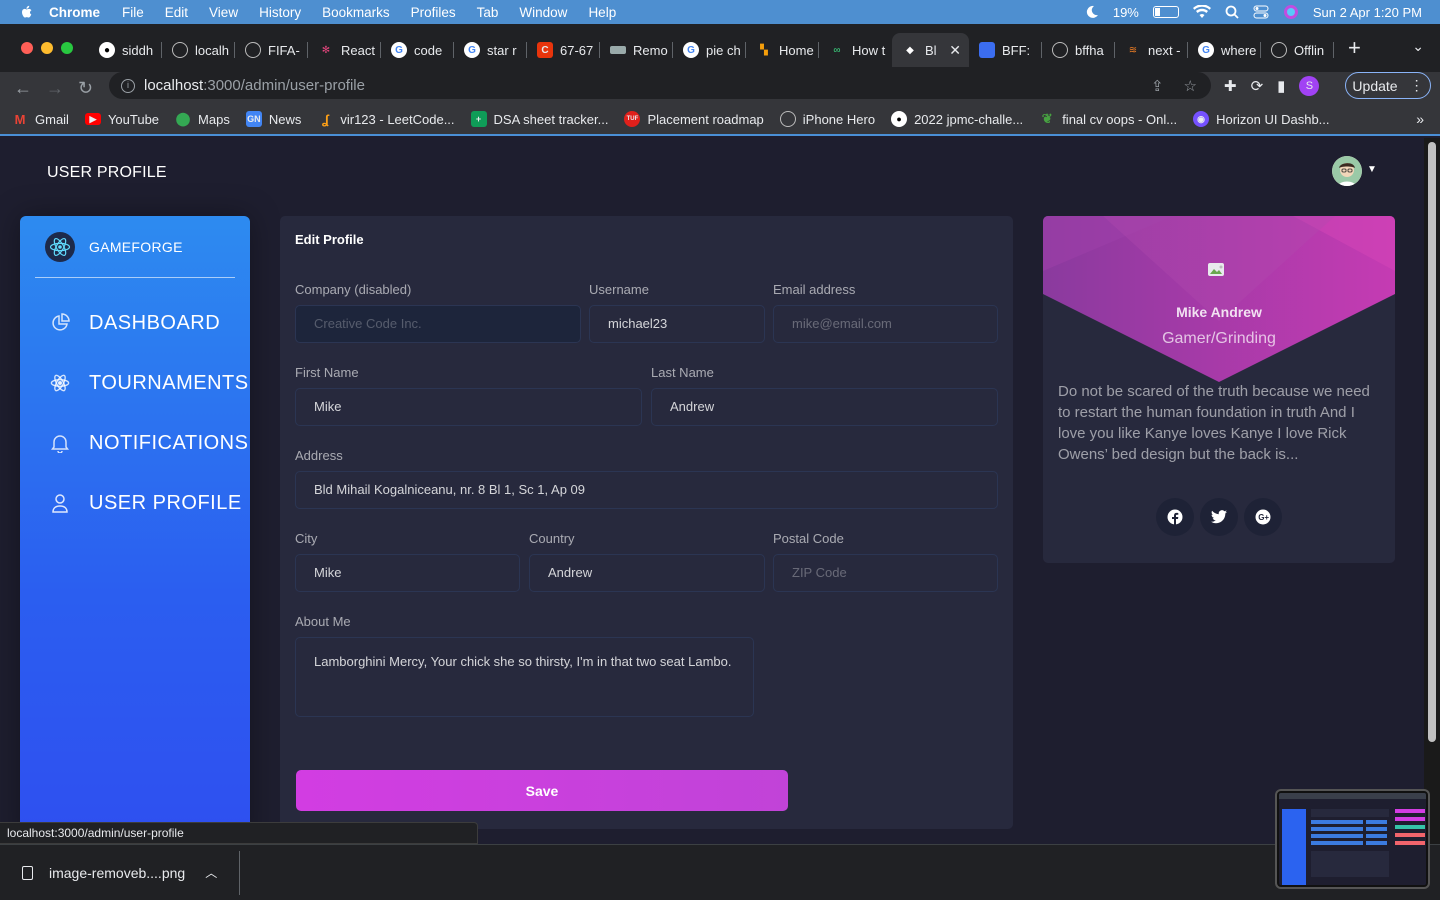 The width and height of the screenshot is (1440, 900). What do you see at coordinates (135, 247) in the screenshot?
I see `sidebar-logo: GAMEFORGE` at bounding box center [135, 247].